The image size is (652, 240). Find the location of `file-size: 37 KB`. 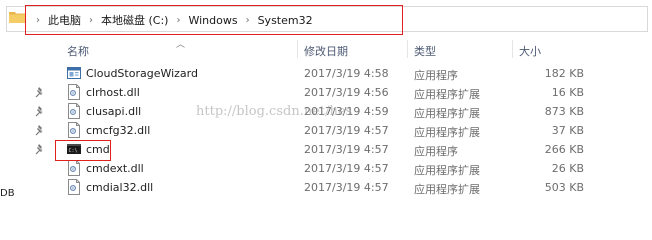

file-size: 37 KB is located at coordinates (567, 130).